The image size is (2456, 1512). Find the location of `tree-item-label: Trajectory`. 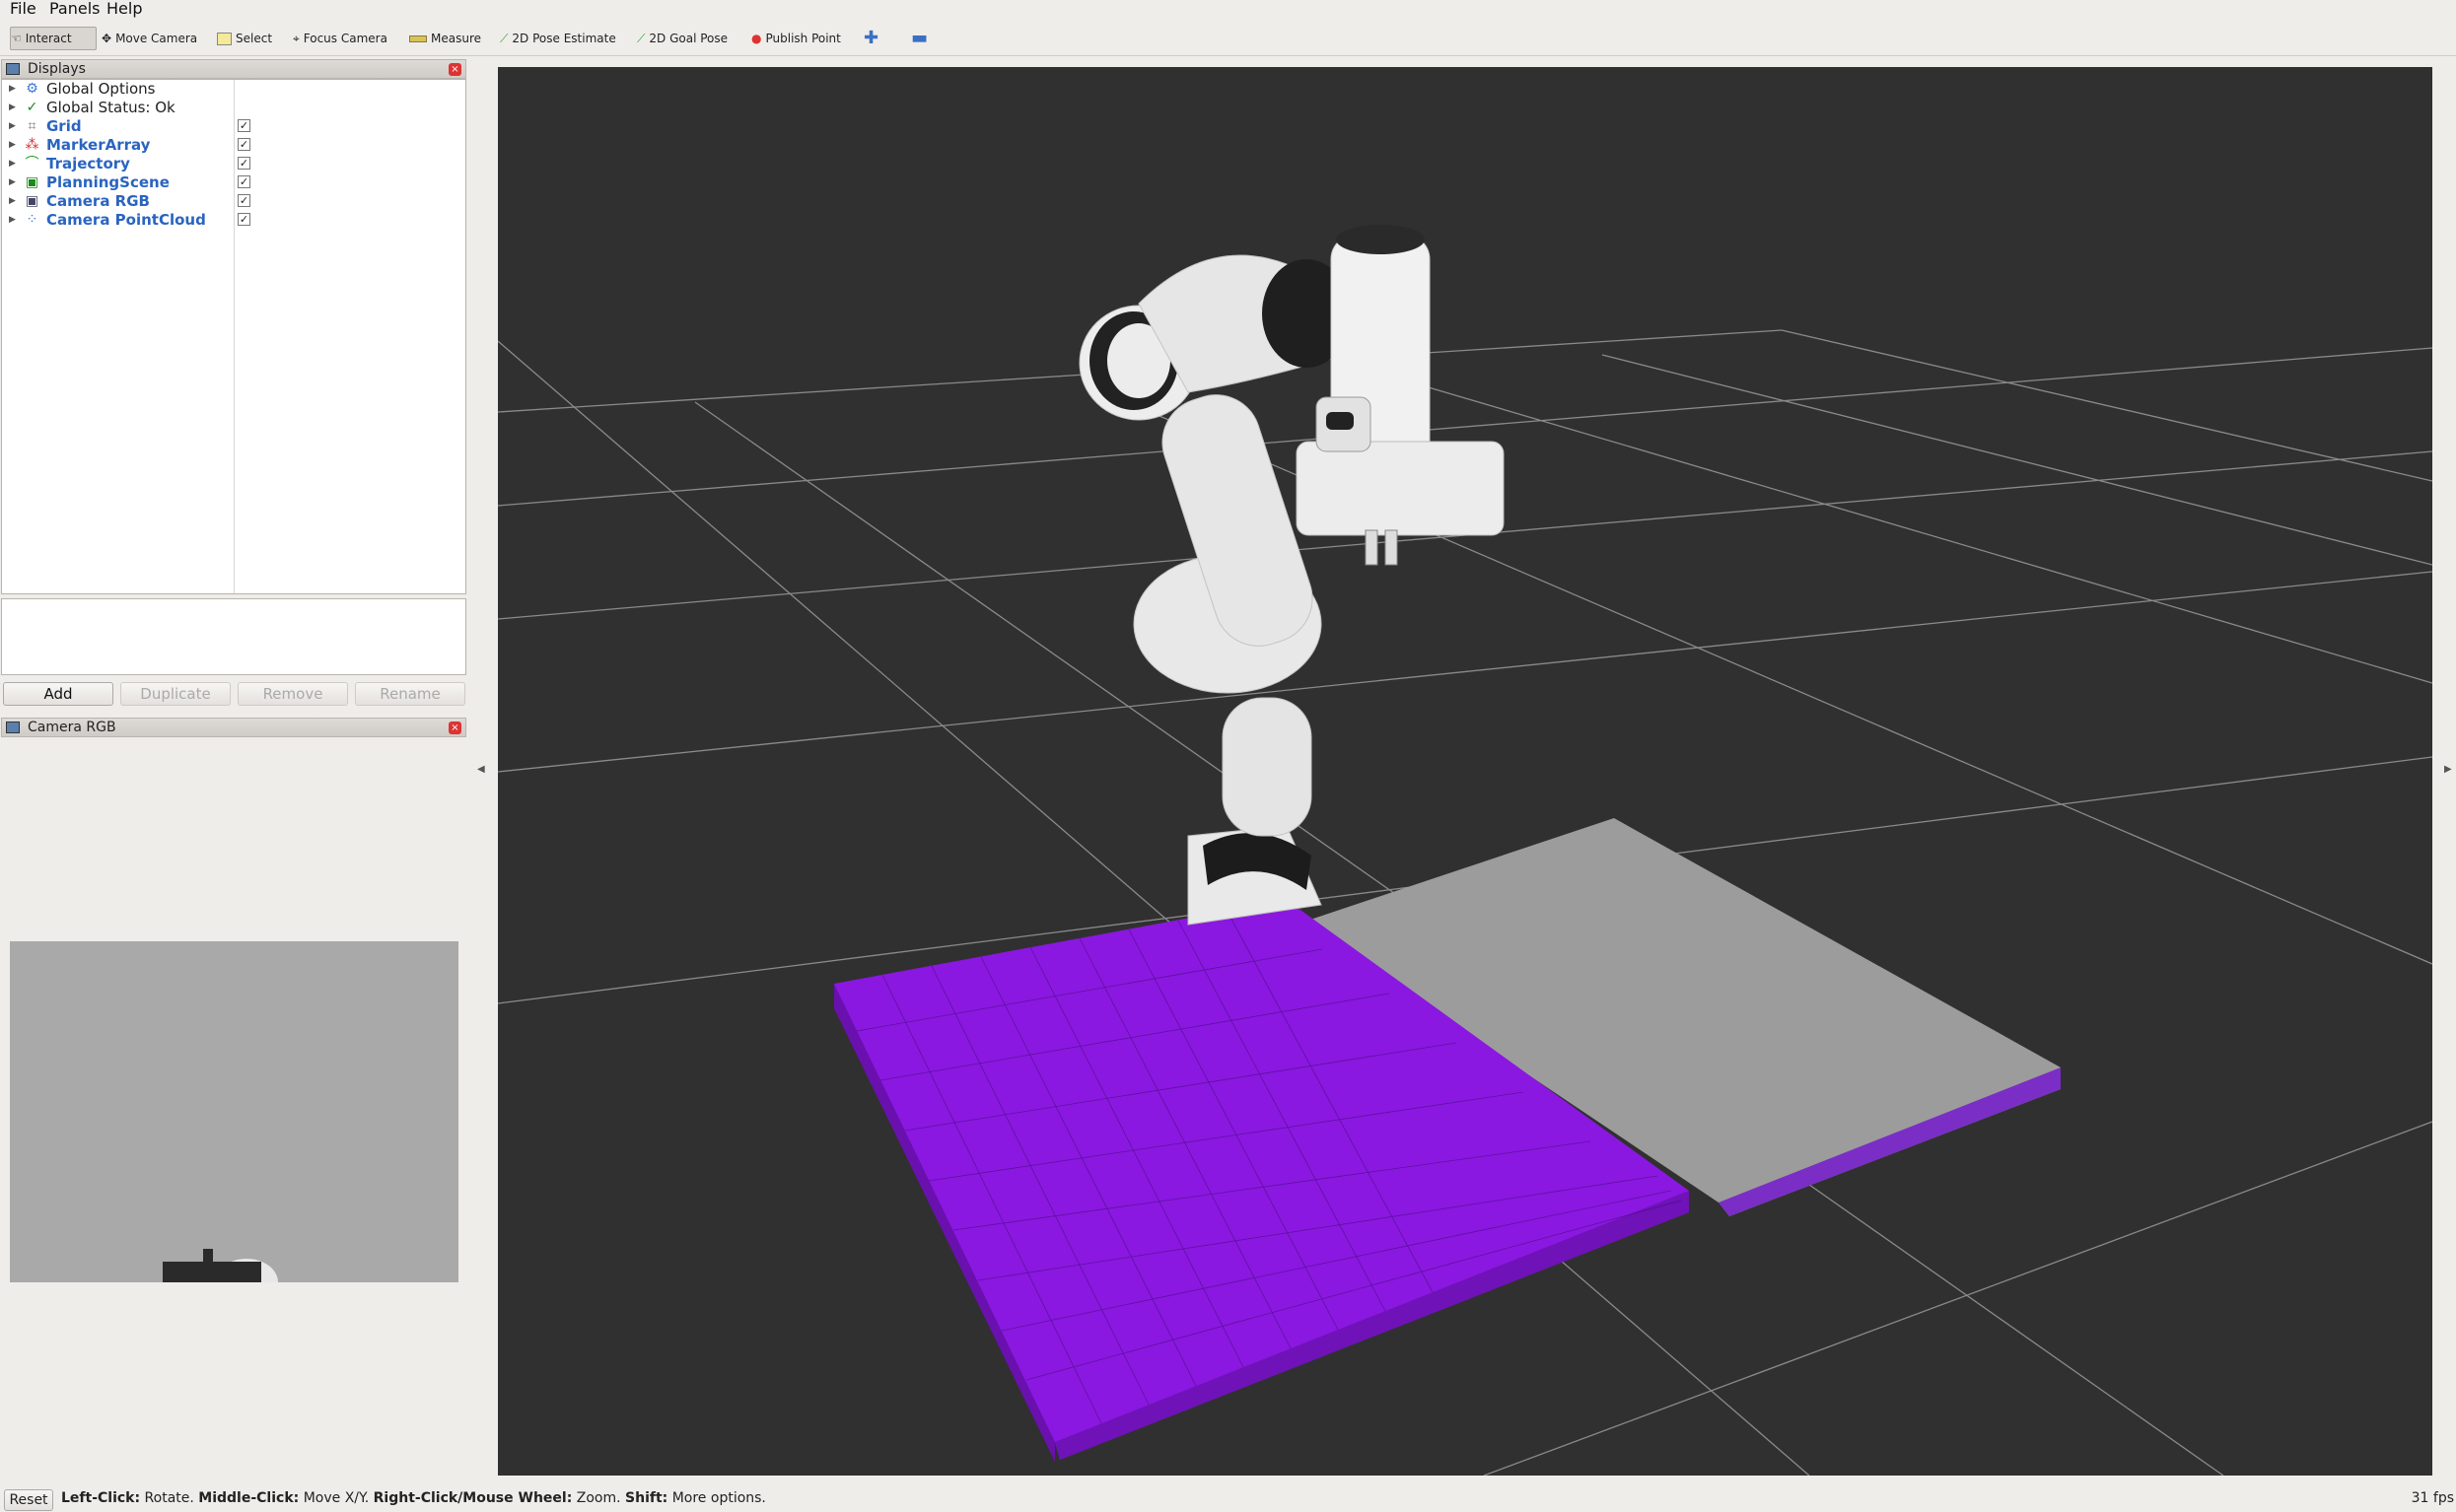

tree-item-label: Trajectory is located at coordinates (88, 164).